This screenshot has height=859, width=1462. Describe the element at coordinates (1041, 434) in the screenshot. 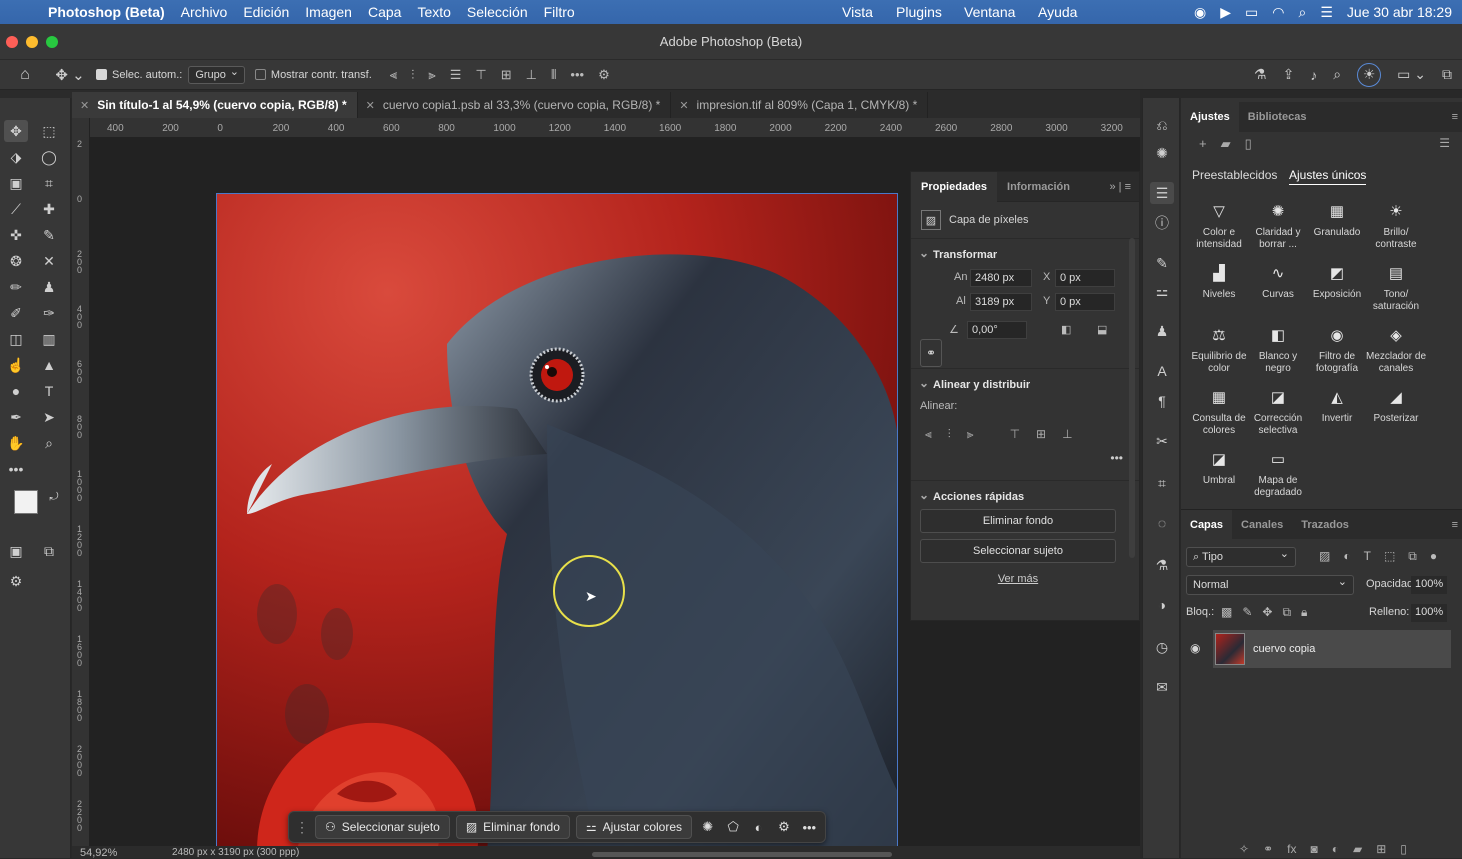

I see `align-vertical-centers-icon: ⊞` at that location.